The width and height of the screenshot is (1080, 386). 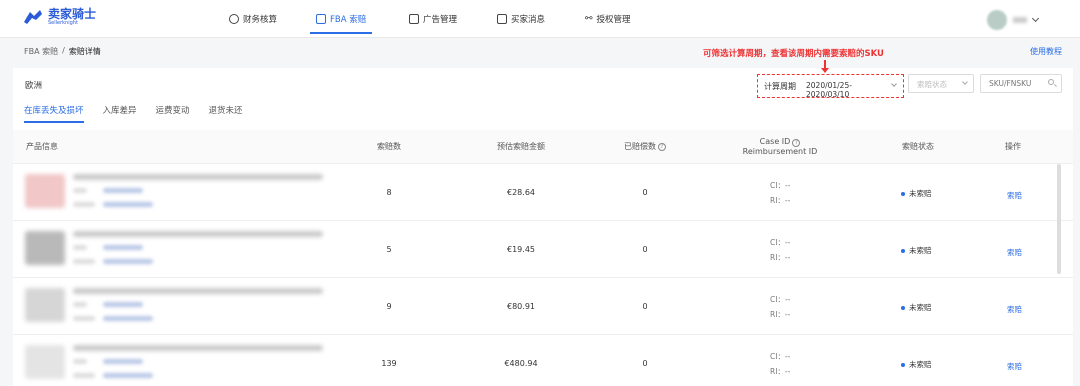 What do you see at coordinates (433, 19) in the screenshot?
I see `nav-ads: 广告管理` at bounding box center [433, 19].